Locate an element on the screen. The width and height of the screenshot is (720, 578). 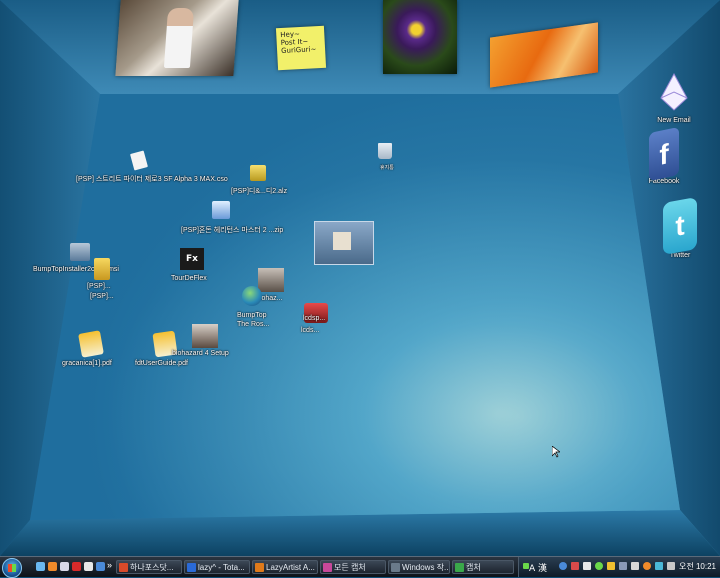
installer-icon is located at coordinates (80, 252).